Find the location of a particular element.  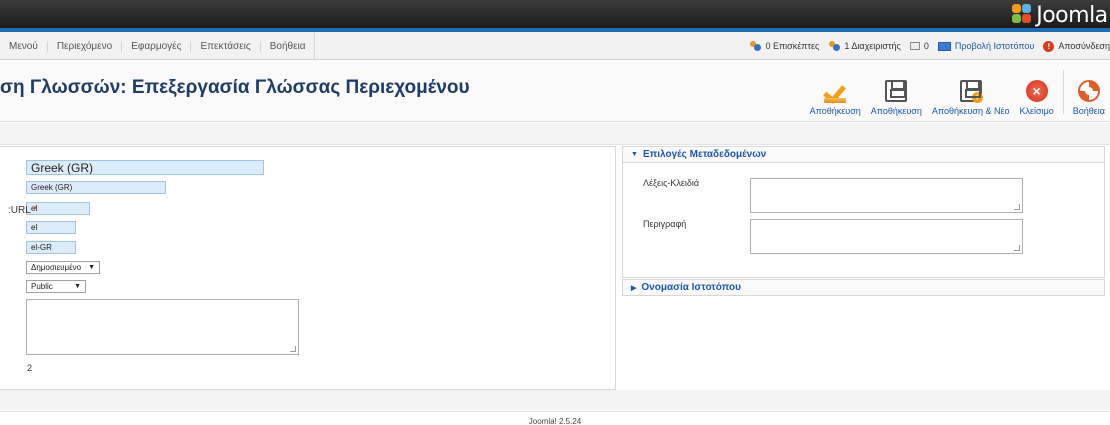

messages-status: 0 is located at coordinates (919, 46).